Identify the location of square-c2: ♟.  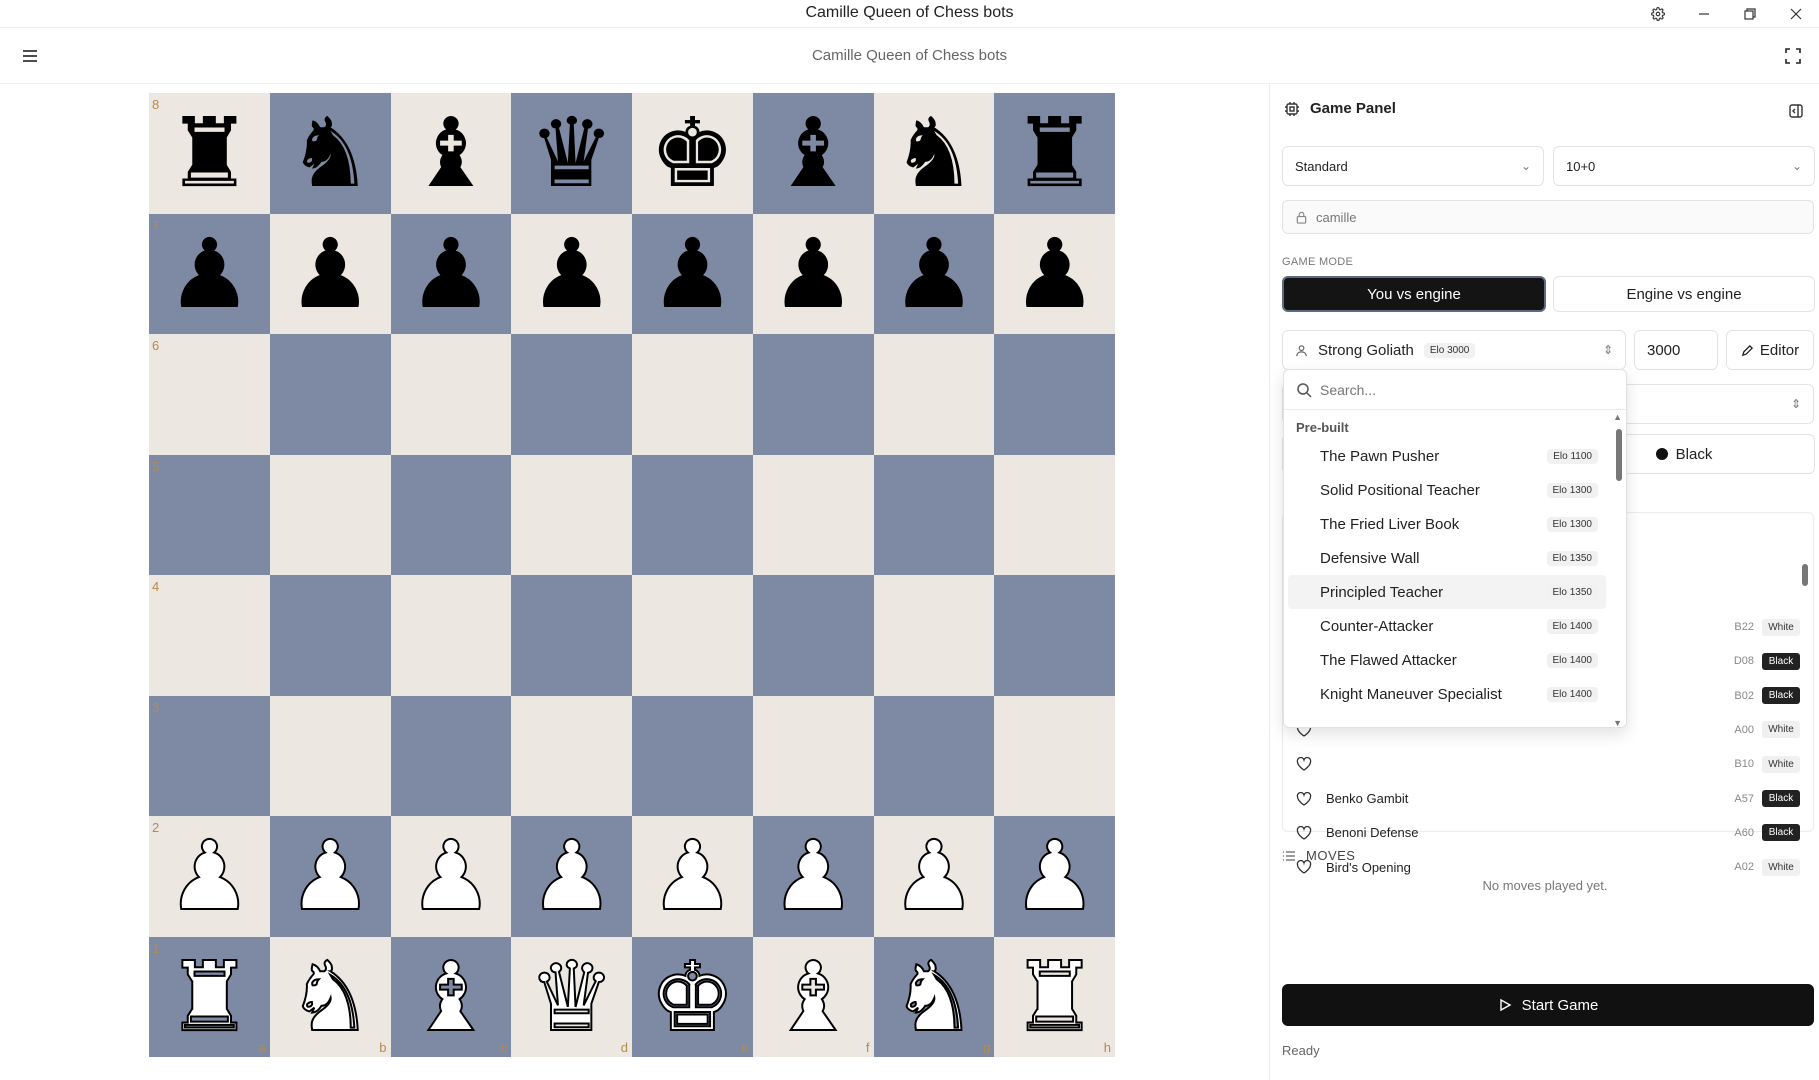
(451, 876).